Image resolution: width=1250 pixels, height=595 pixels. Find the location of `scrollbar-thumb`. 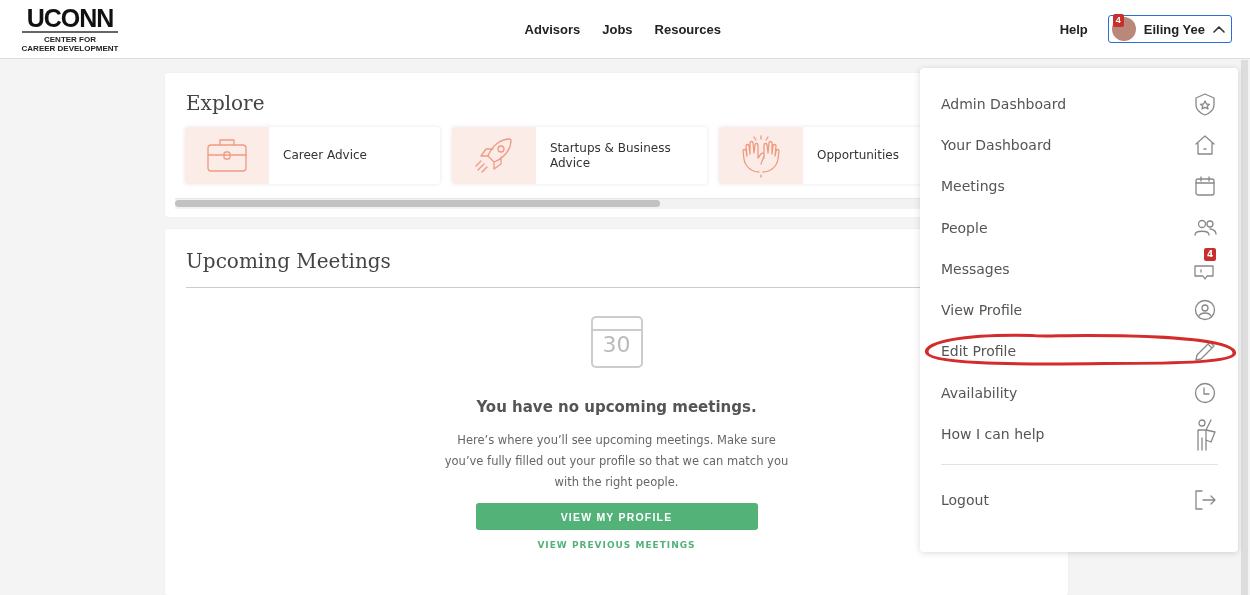

scrollbar-thumb is located at coordinates (417, 203).